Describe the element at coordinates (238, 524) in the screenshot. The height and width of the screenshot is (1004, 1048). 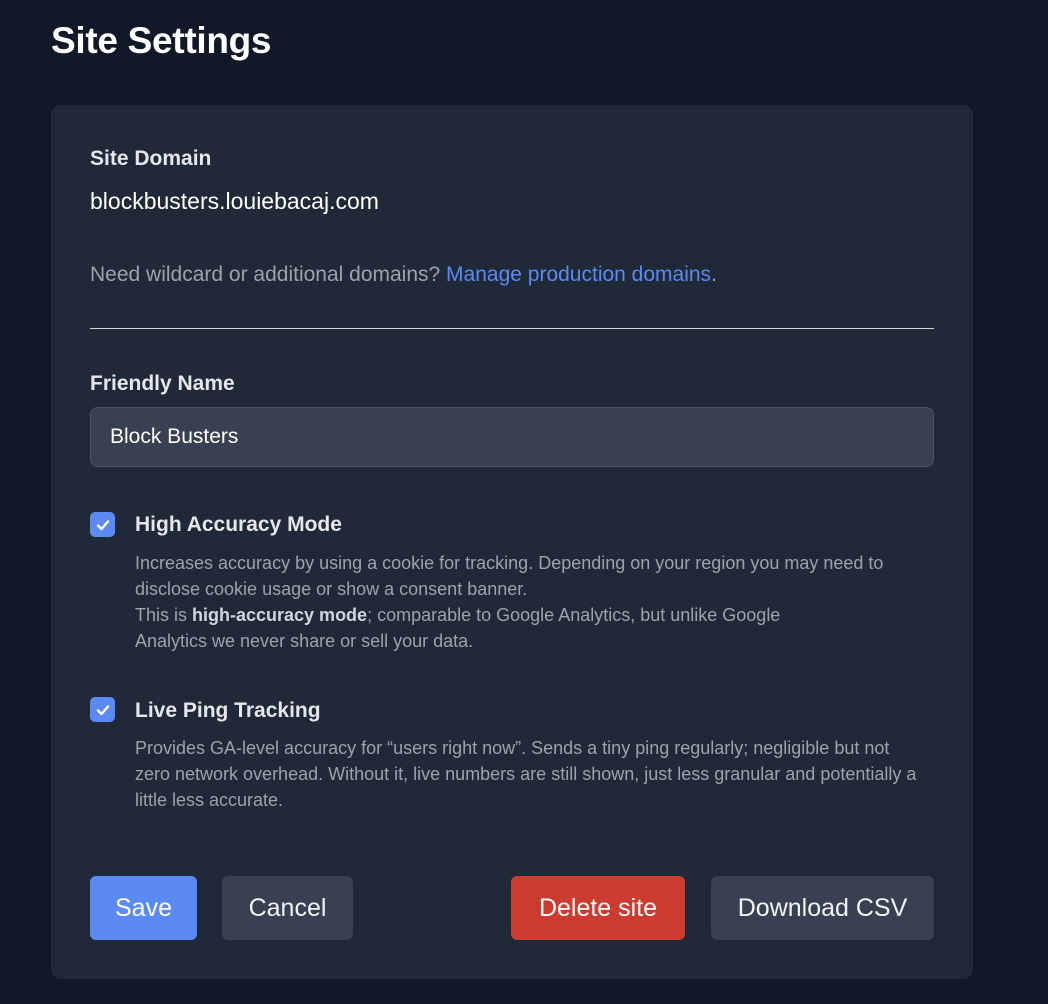
I see `high-accuracy-title: High Accuracy Mode` at that location.